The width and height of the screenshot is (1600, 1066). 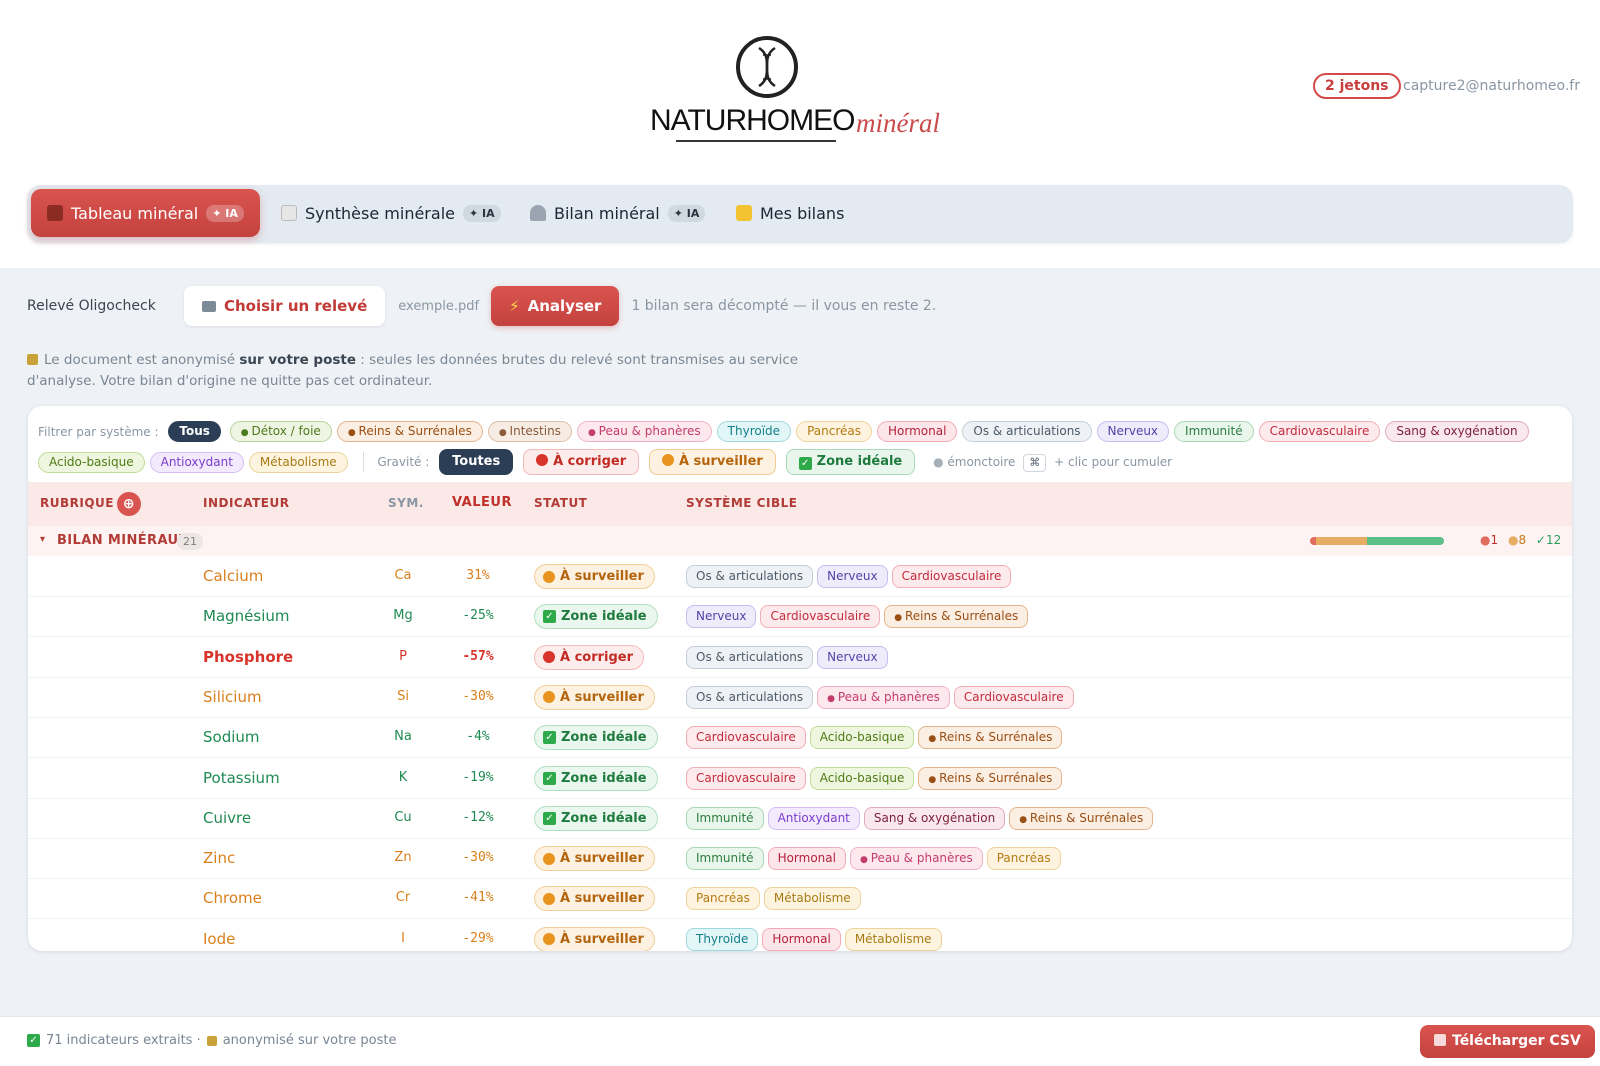 I want to click on filter-chip-system: Pancréas, so click(x=834, y=431).